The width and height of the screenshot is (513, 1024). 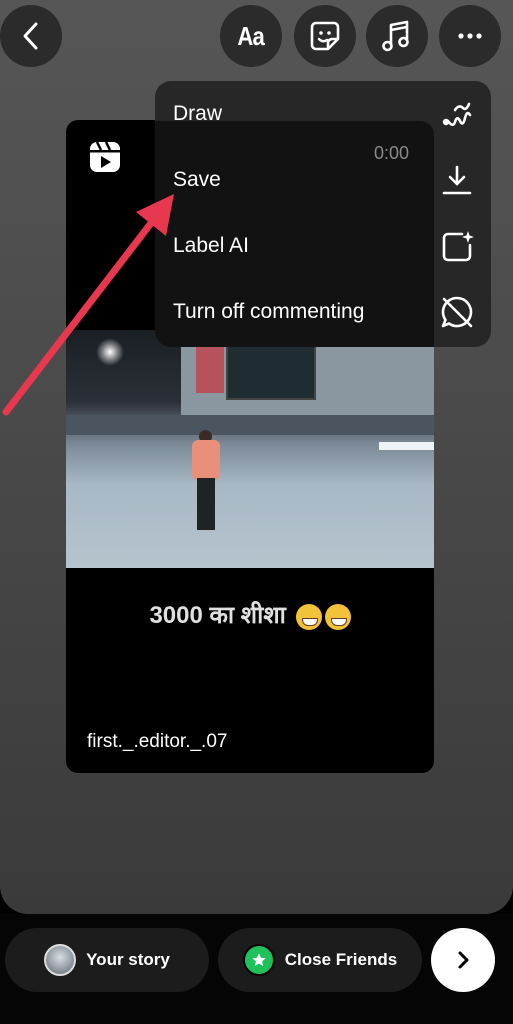 I want to click on close-friends-button: Close Friends, so click(x=320, y=960).